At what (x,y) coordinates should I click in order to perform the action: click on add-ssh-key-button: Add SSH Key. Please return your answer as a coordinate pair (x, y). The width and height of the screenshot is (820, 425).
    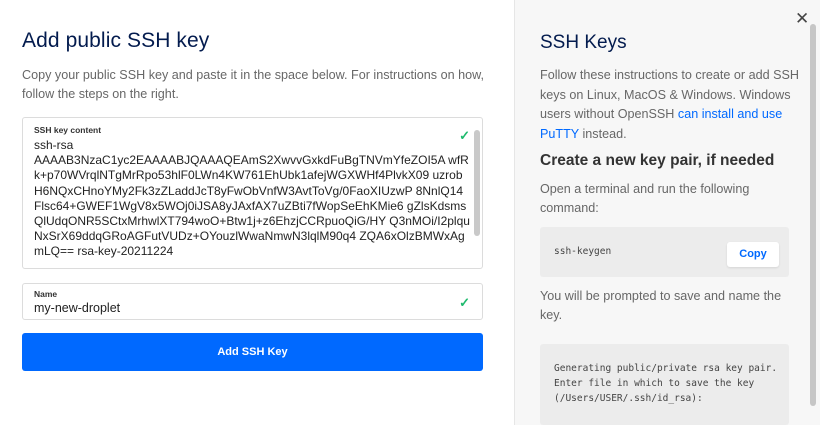
    Looking at the image, I should click on (252, 352).